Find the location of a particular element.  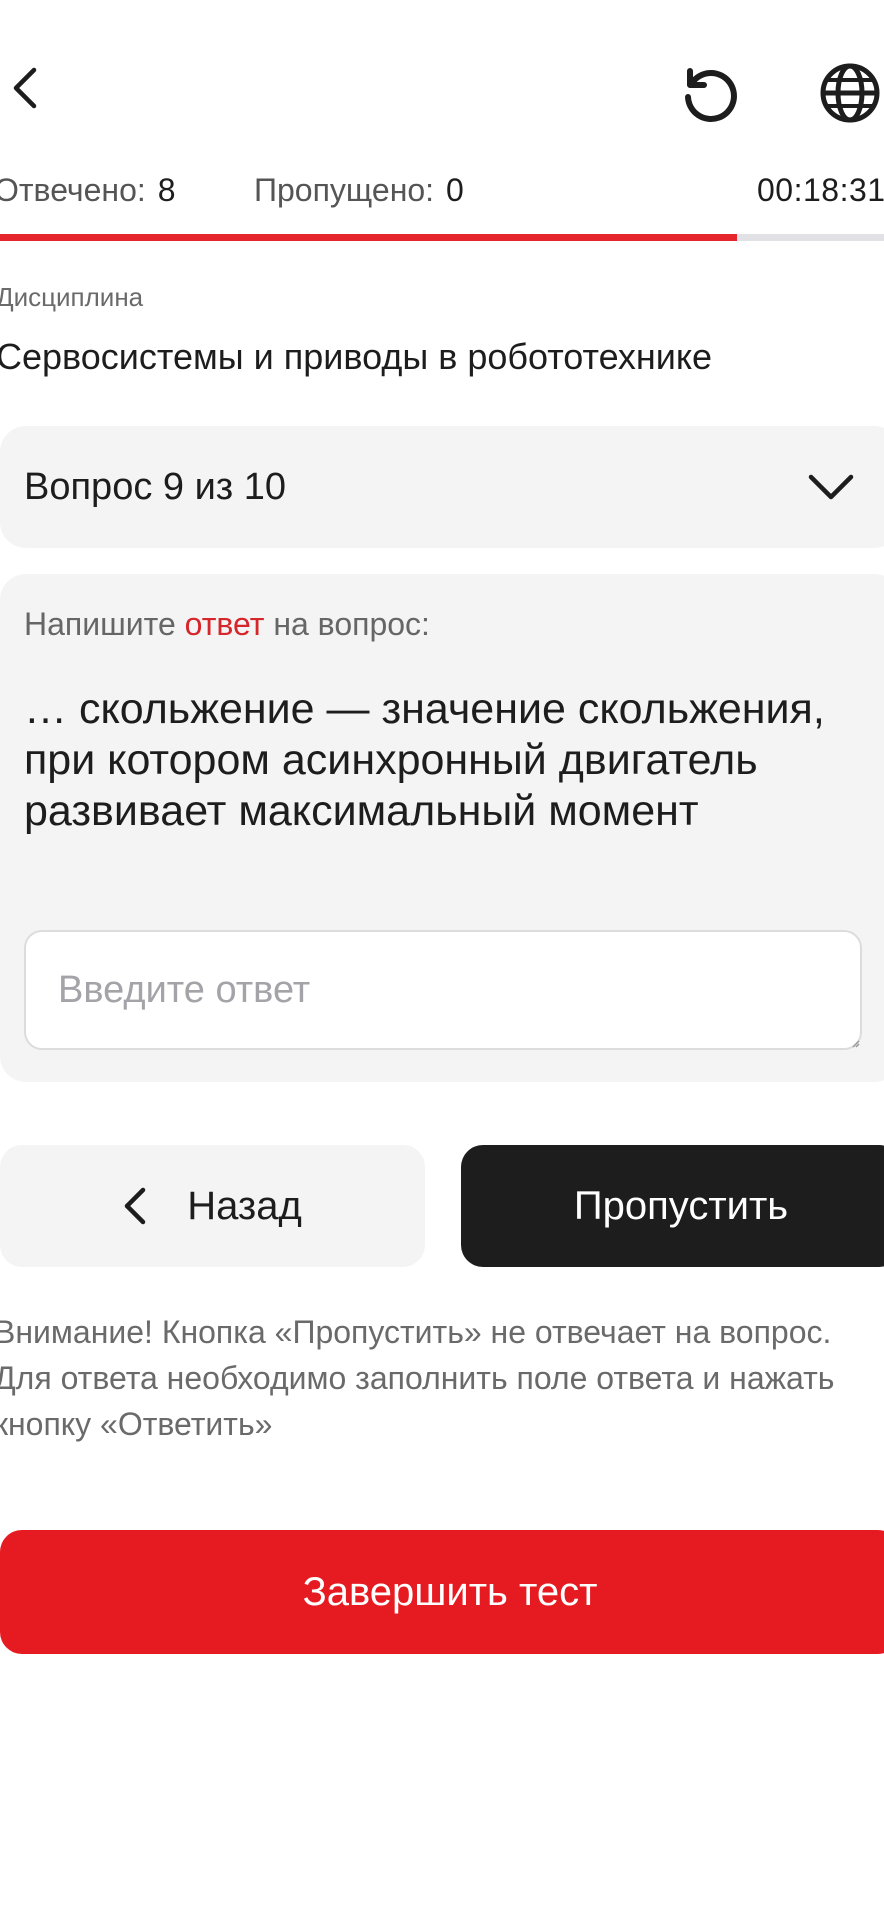

answered-stat: Отвечено: 8 is located at coordinates (88, 190).